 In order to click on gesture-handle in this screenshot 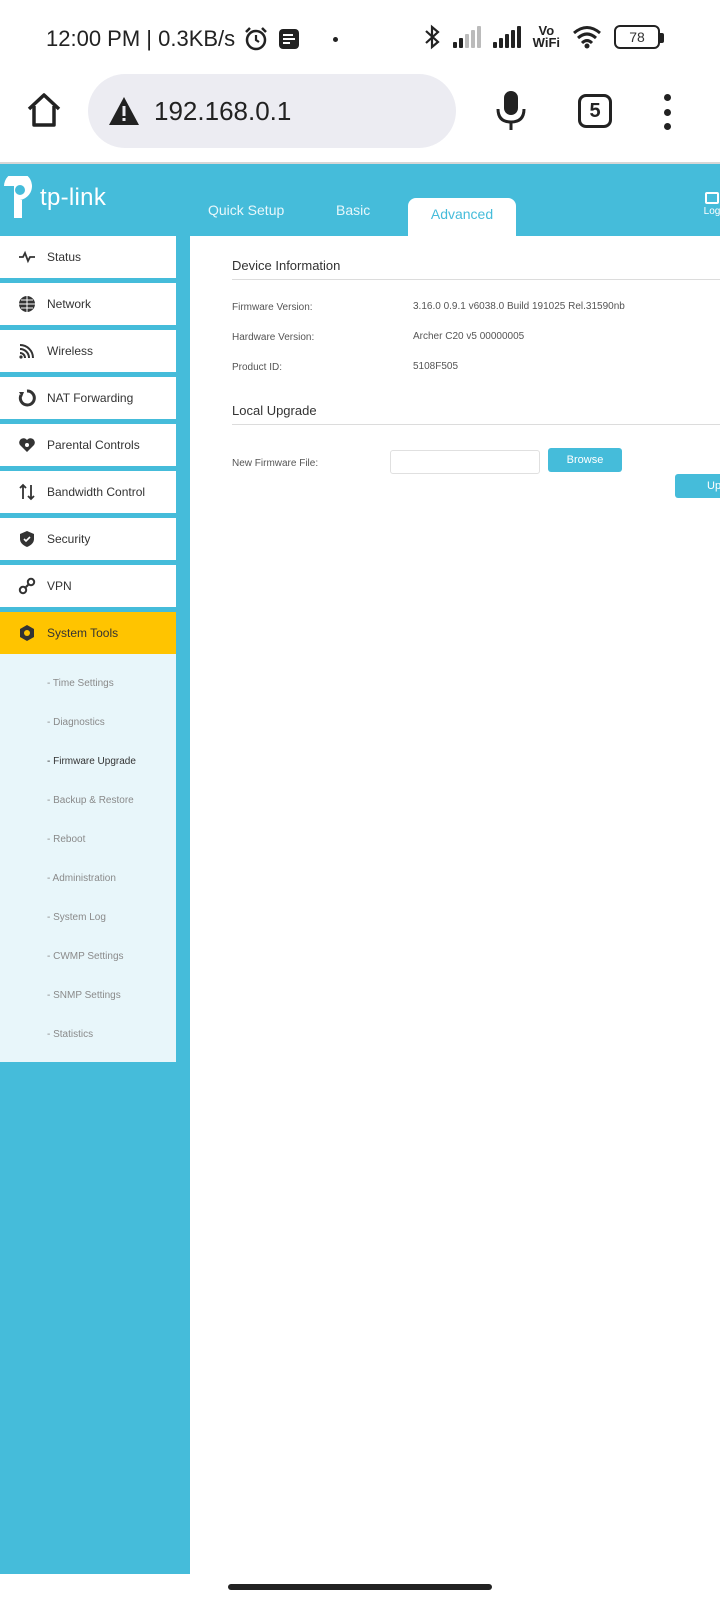, I will do `click(360, 1587)`.